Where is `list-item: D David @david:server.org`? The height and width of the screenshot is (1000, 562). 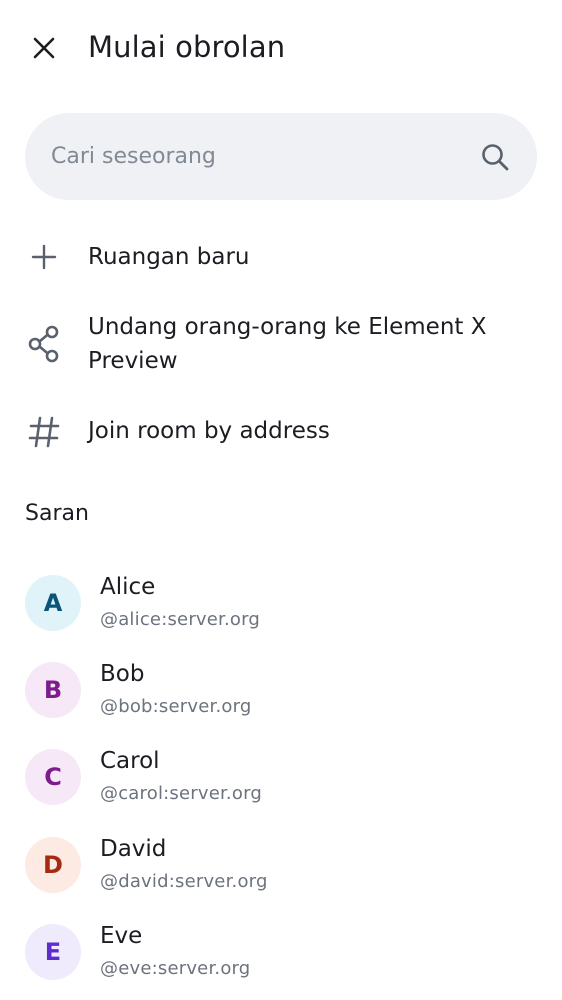
list-item: D David @david:server.org is located at coordinates (281, 866).